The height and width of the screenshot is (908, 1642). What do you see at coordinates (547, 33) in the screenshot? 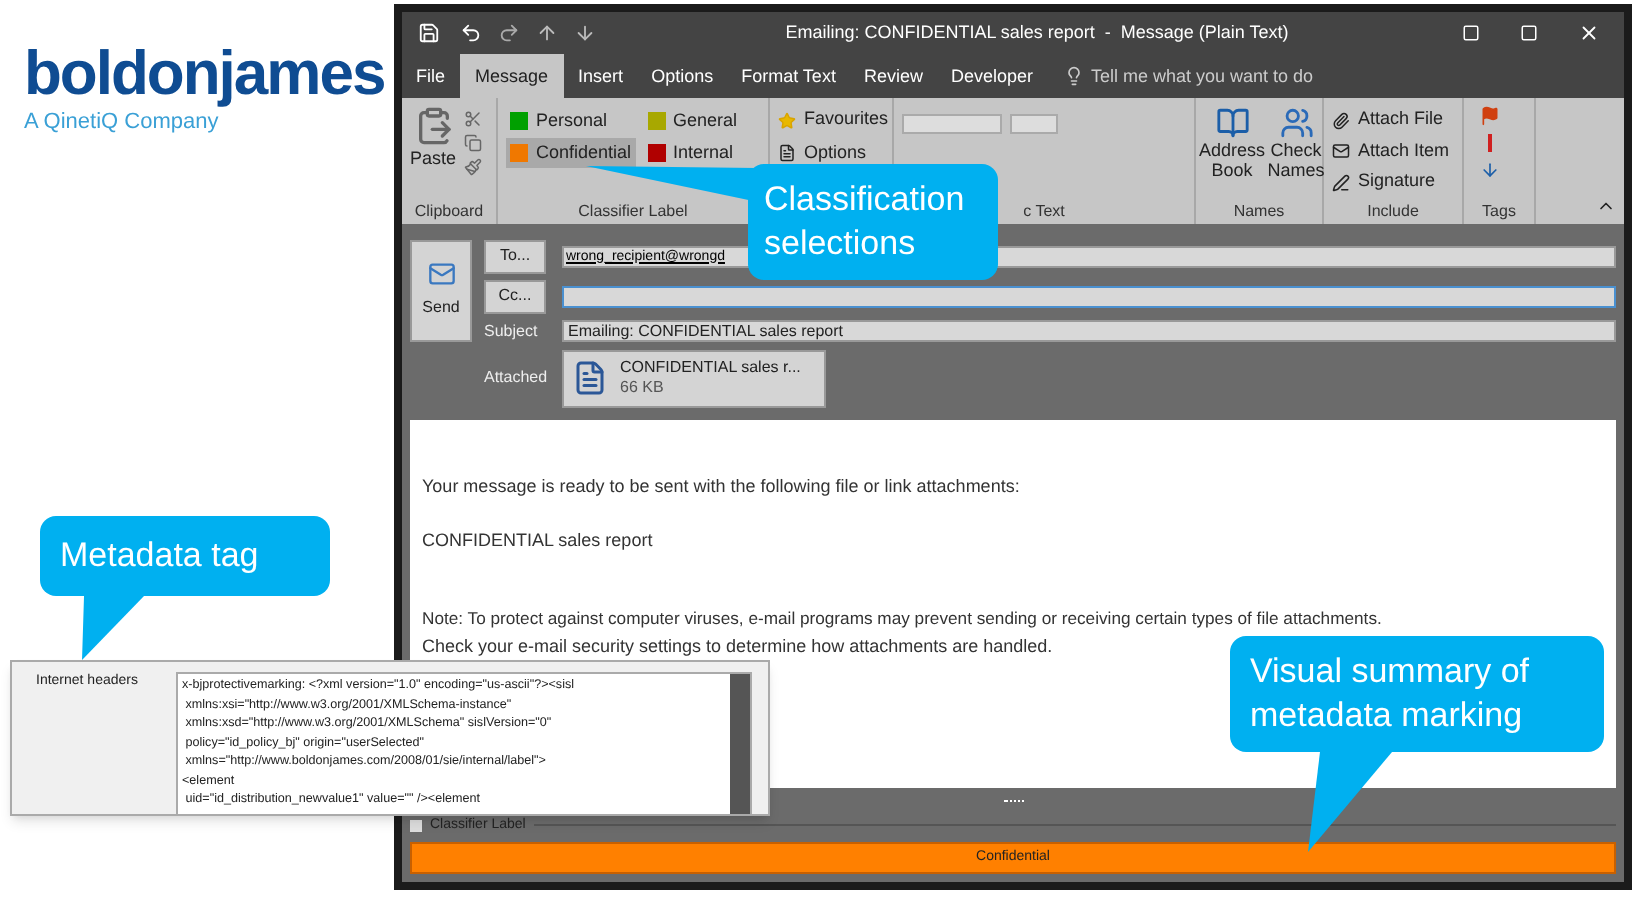
I see `up-arrow-icon` at bounding box center [547, 33].